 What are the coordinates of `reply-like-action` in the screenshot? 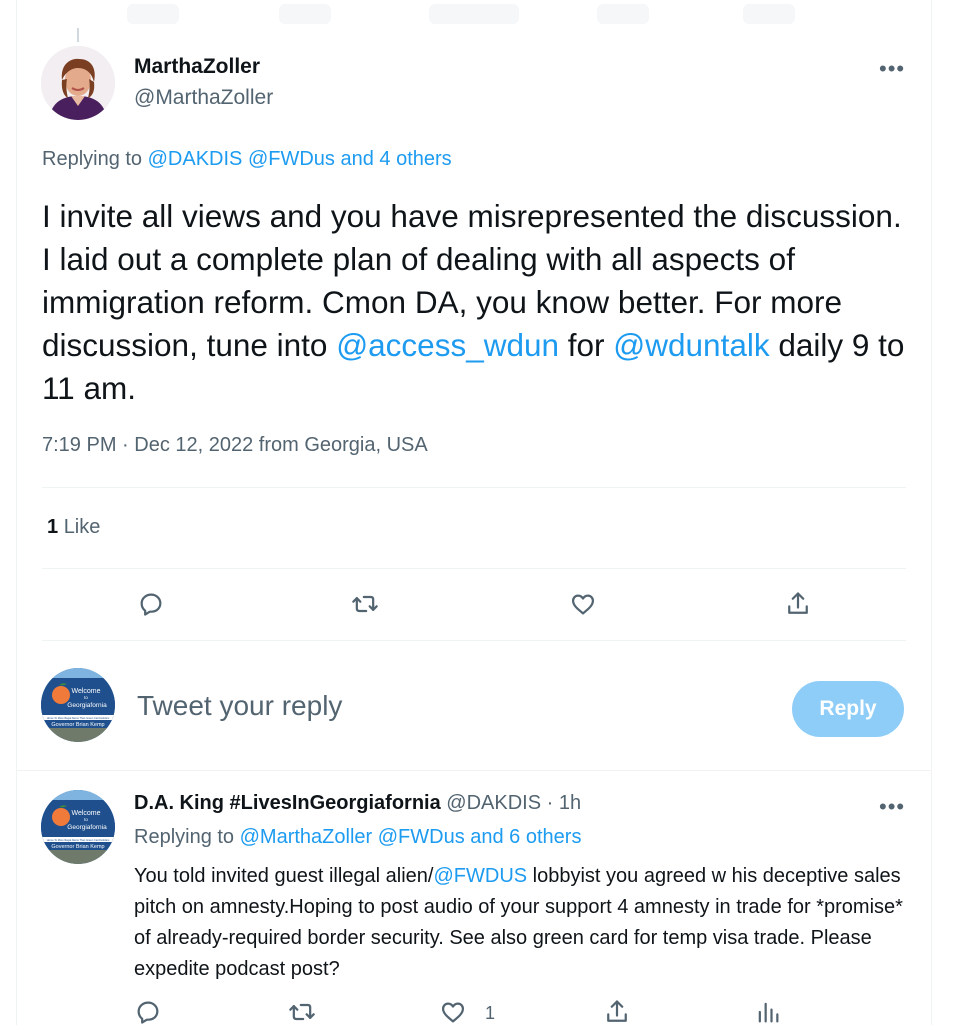 It's located at (453, 1012).